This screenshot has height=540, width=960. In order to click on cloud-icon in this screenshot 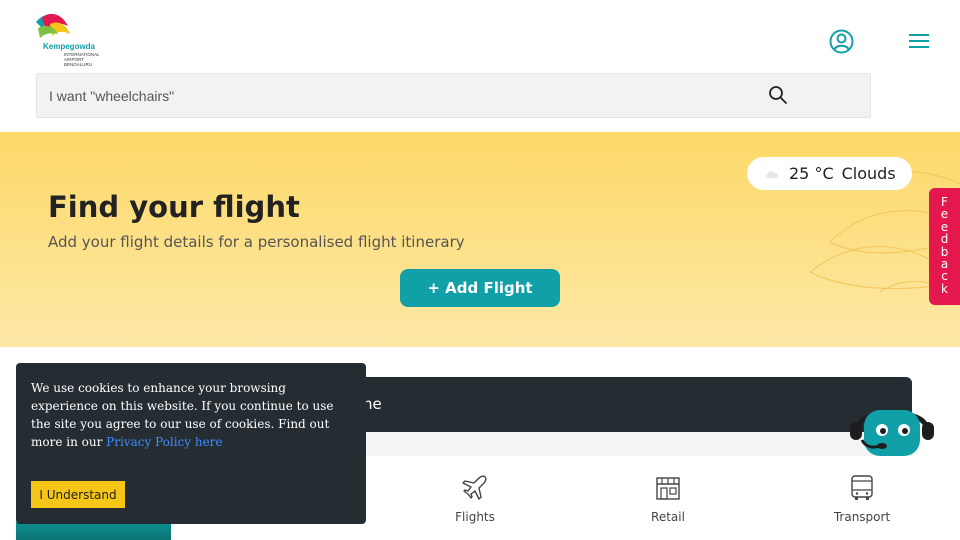, I will do `click(771, 174)`.